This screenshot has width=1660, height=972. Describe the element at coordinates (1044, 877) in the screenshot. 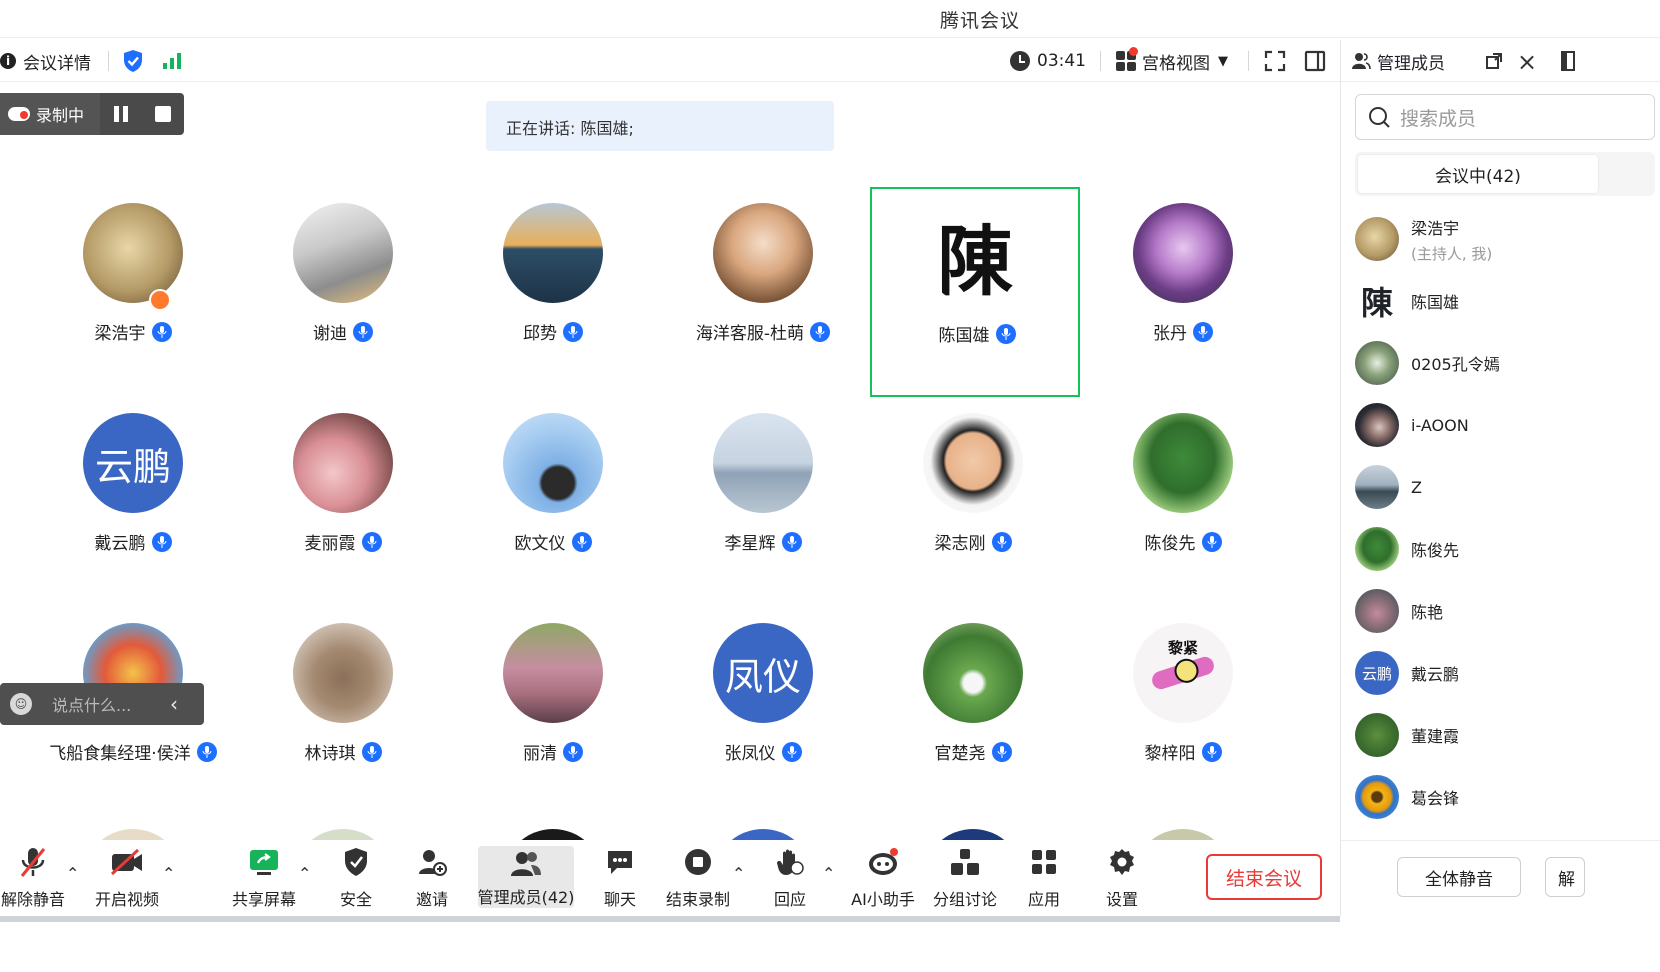

I see `apps-button: 应用` at that location.